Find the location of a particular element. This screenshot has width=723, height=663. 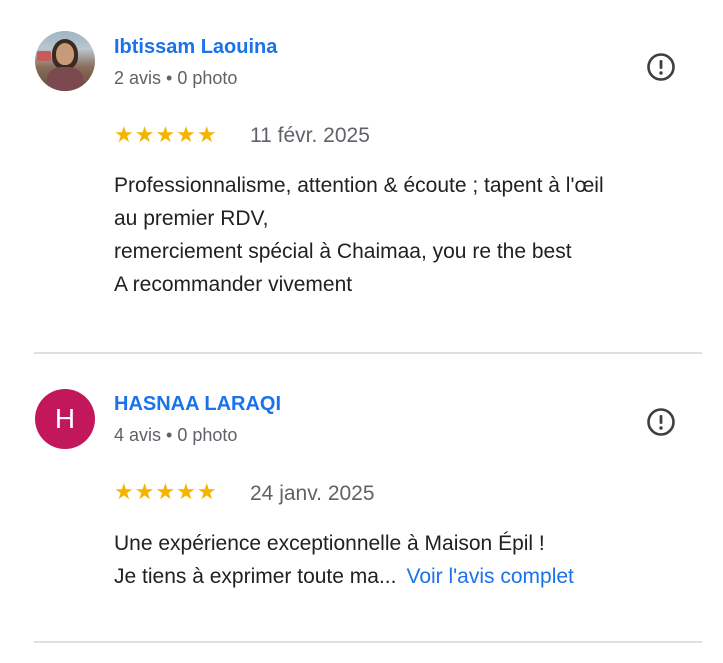

avatar: H is located at coordinates (65, 419).